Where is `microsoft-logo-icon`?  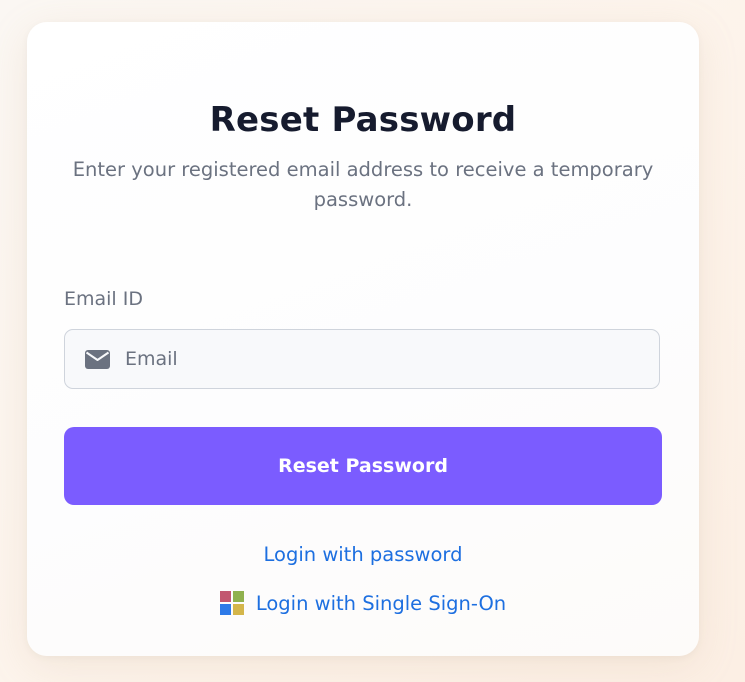 microsoft-logo-icon is located at coordinates (231, 603).